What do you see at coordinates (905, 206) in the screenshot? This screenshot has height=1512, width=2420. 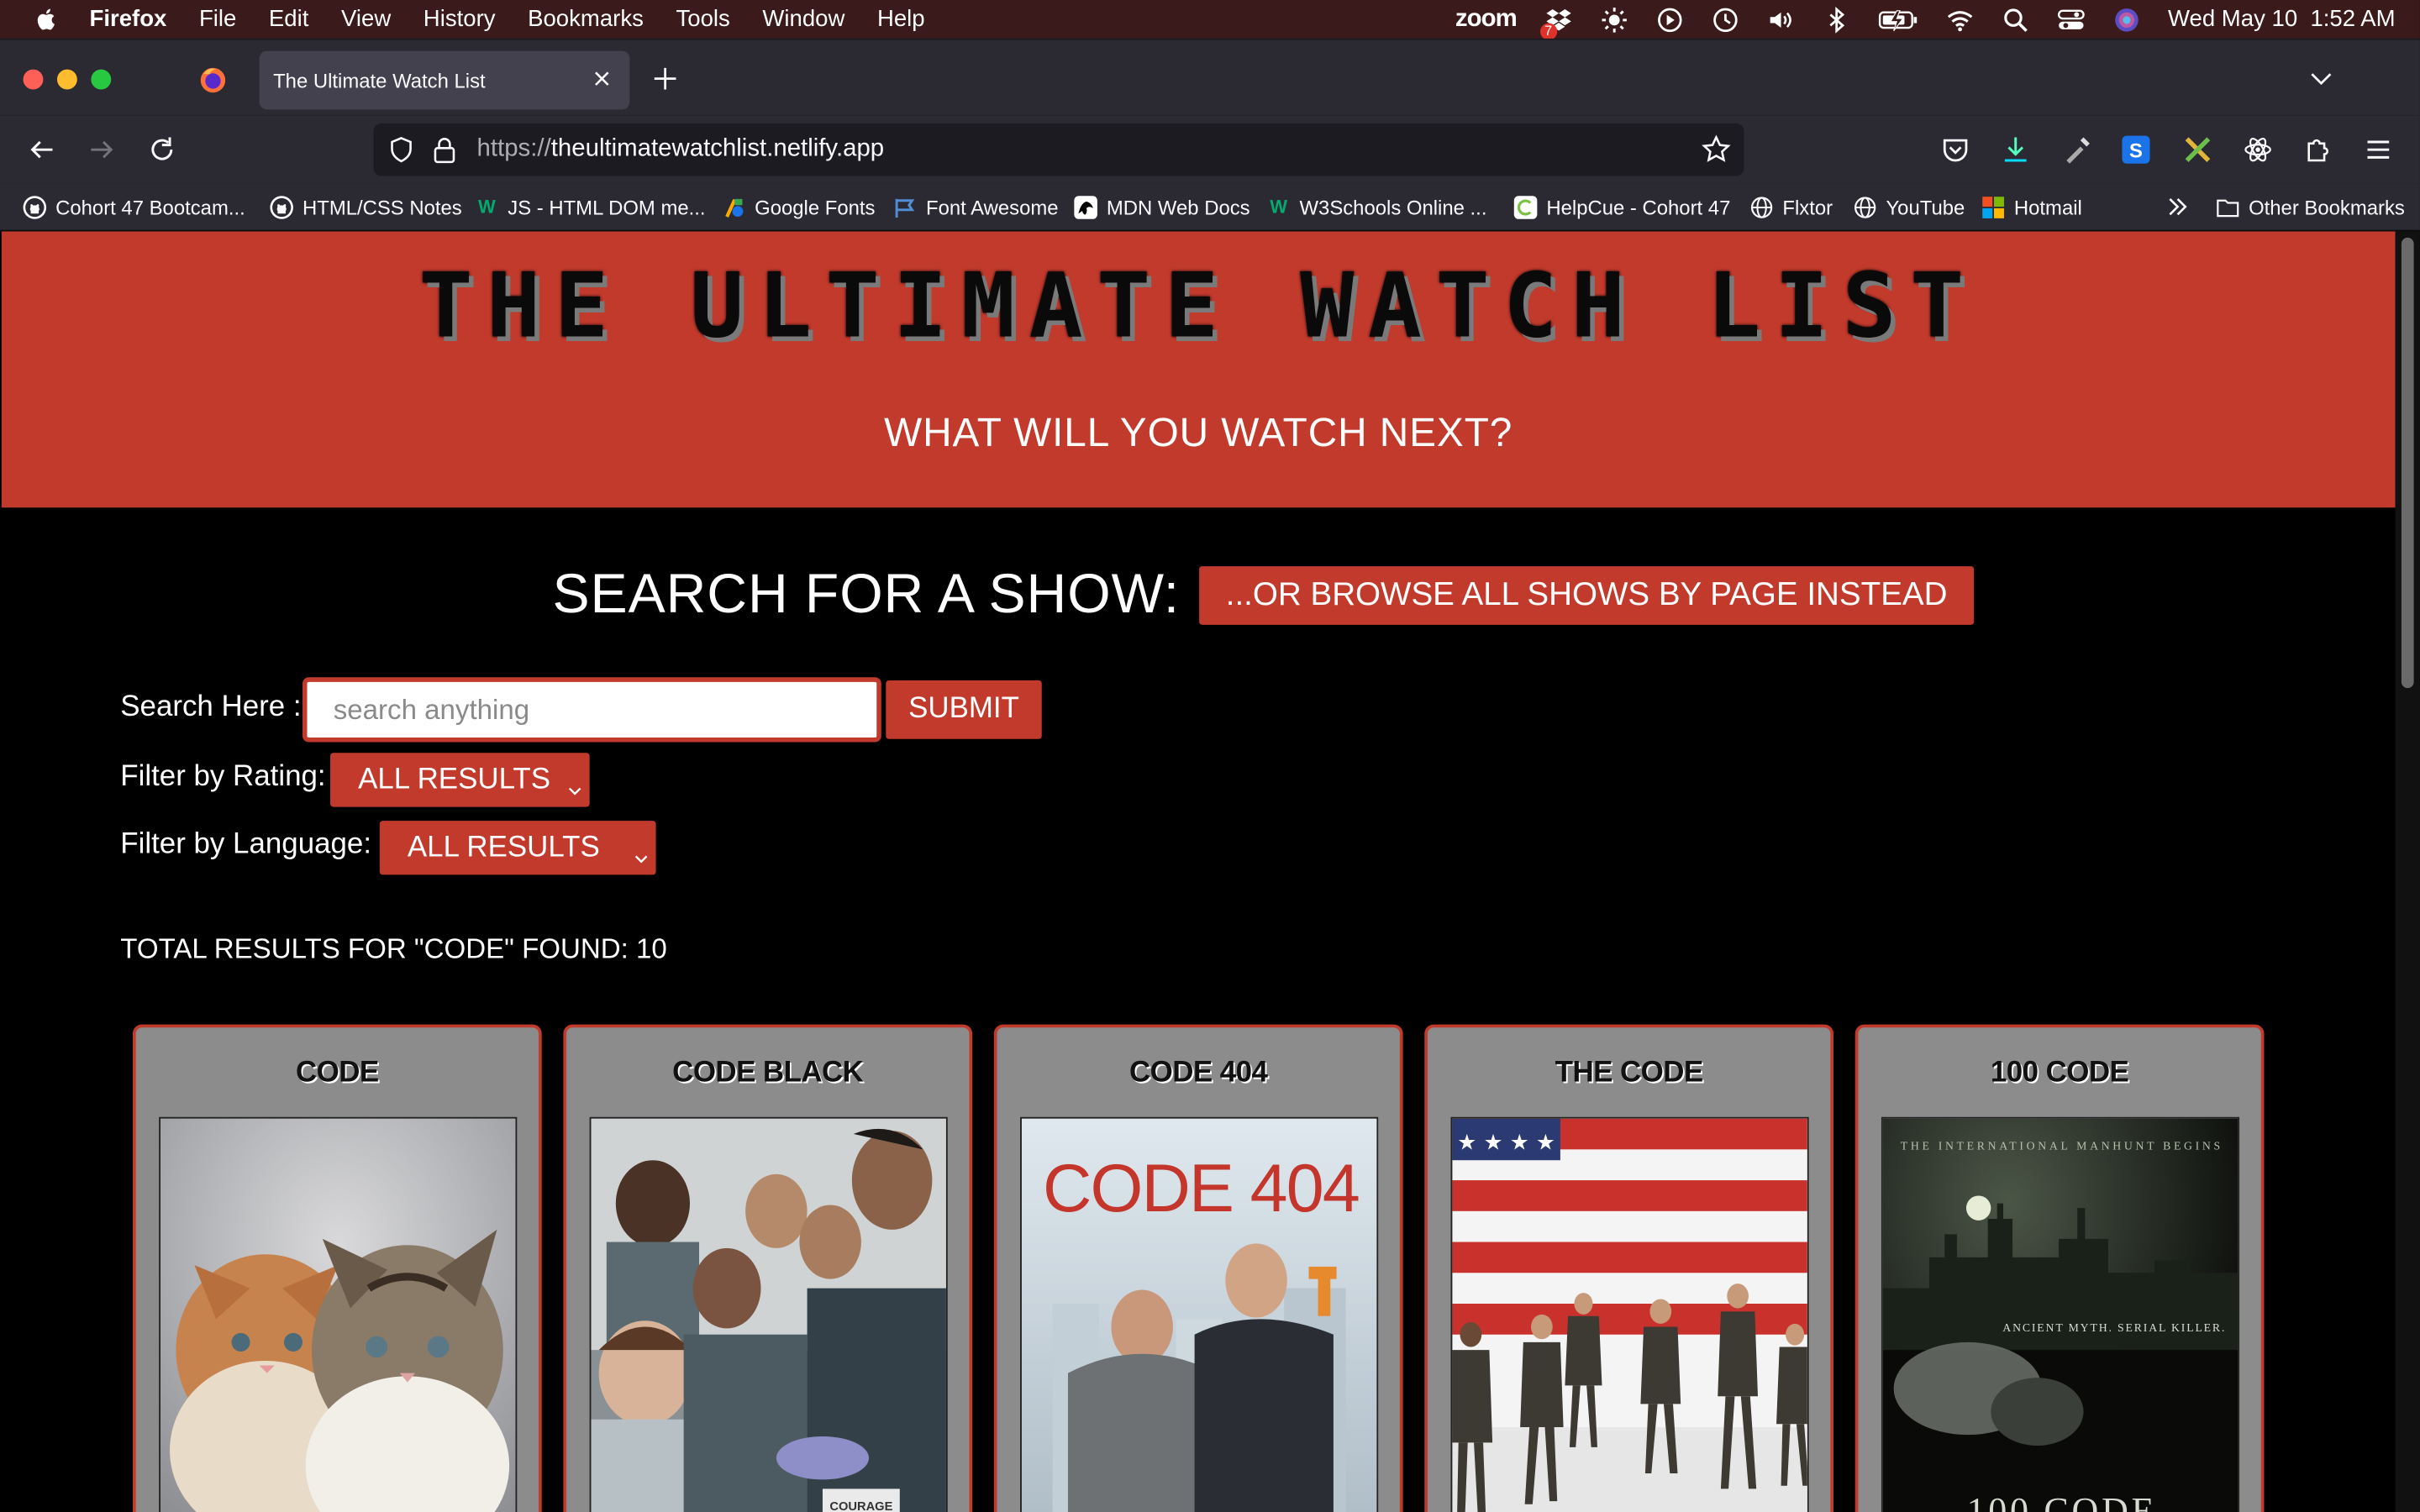 I see `font-awesome-icon` at bounding box center [905, 206].